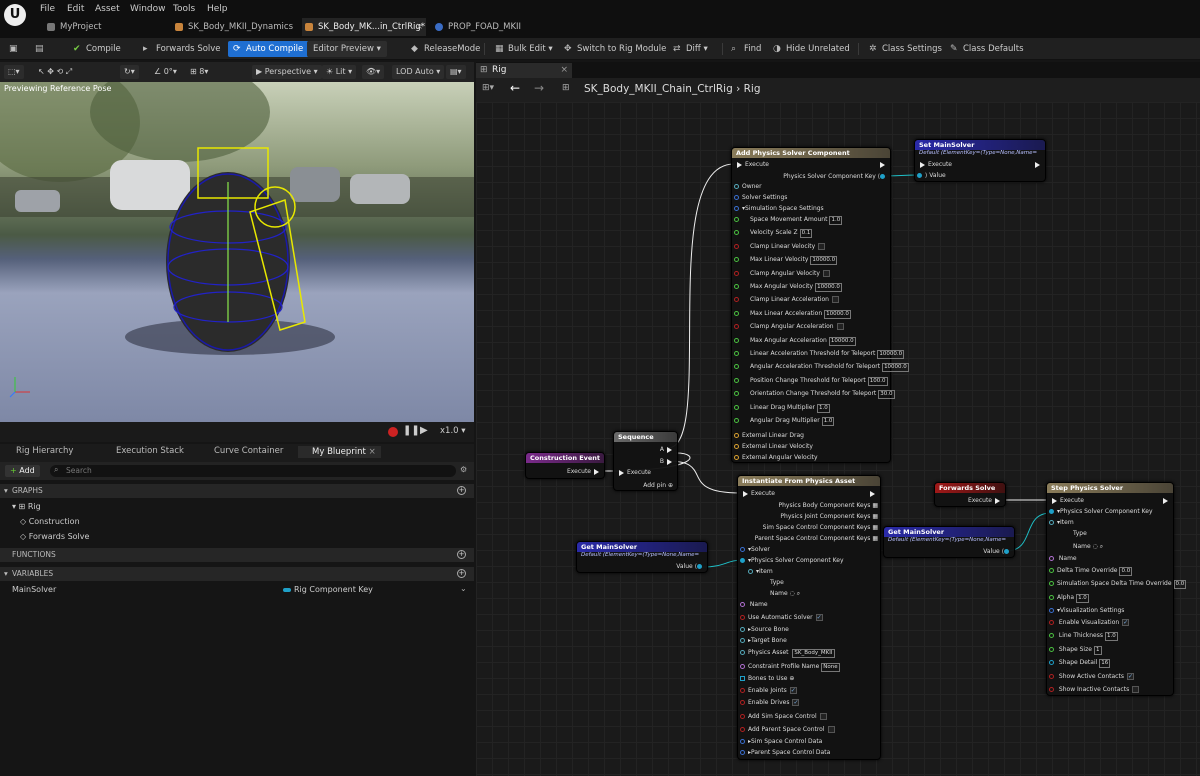 The width and height of the screenshot is (1200, 776). What do you see at coordinates (22, 471) in the screenshot?
I see `add-button: + Add` at bounding box center [22, 471].